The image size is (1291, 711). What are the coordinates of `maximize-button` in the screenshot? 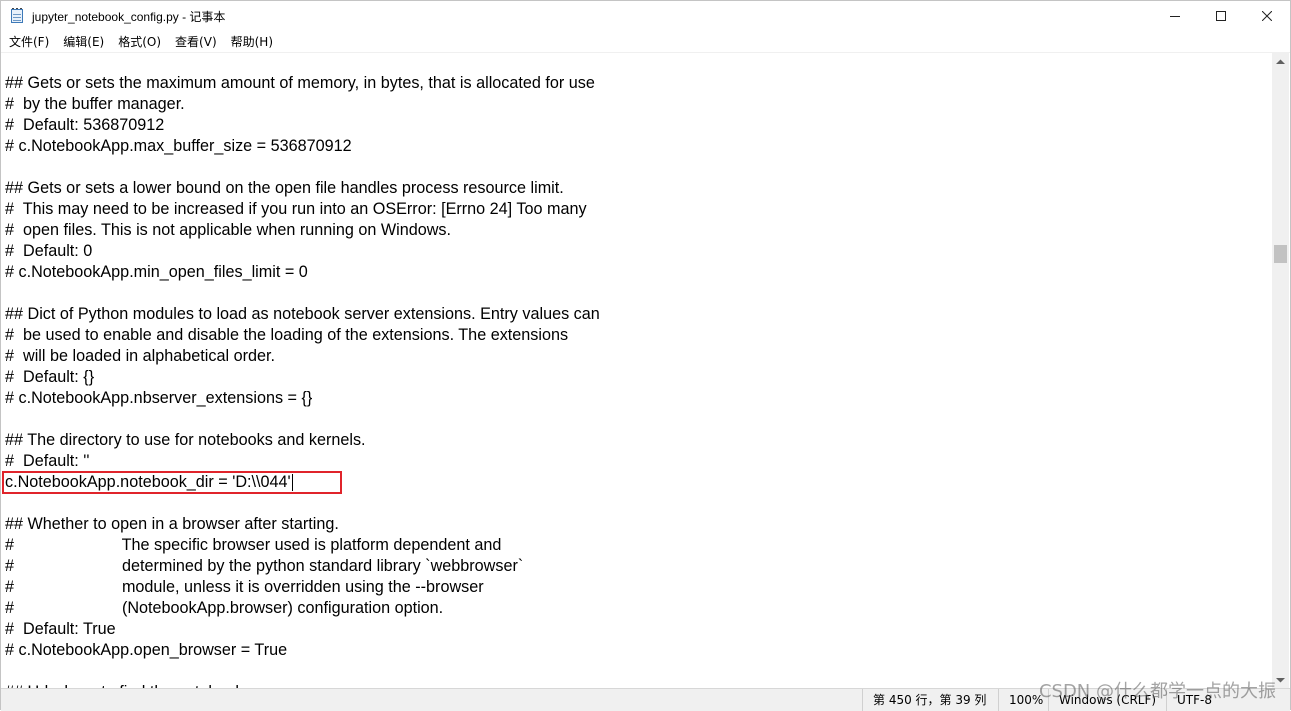 It's located at (1221, 16).